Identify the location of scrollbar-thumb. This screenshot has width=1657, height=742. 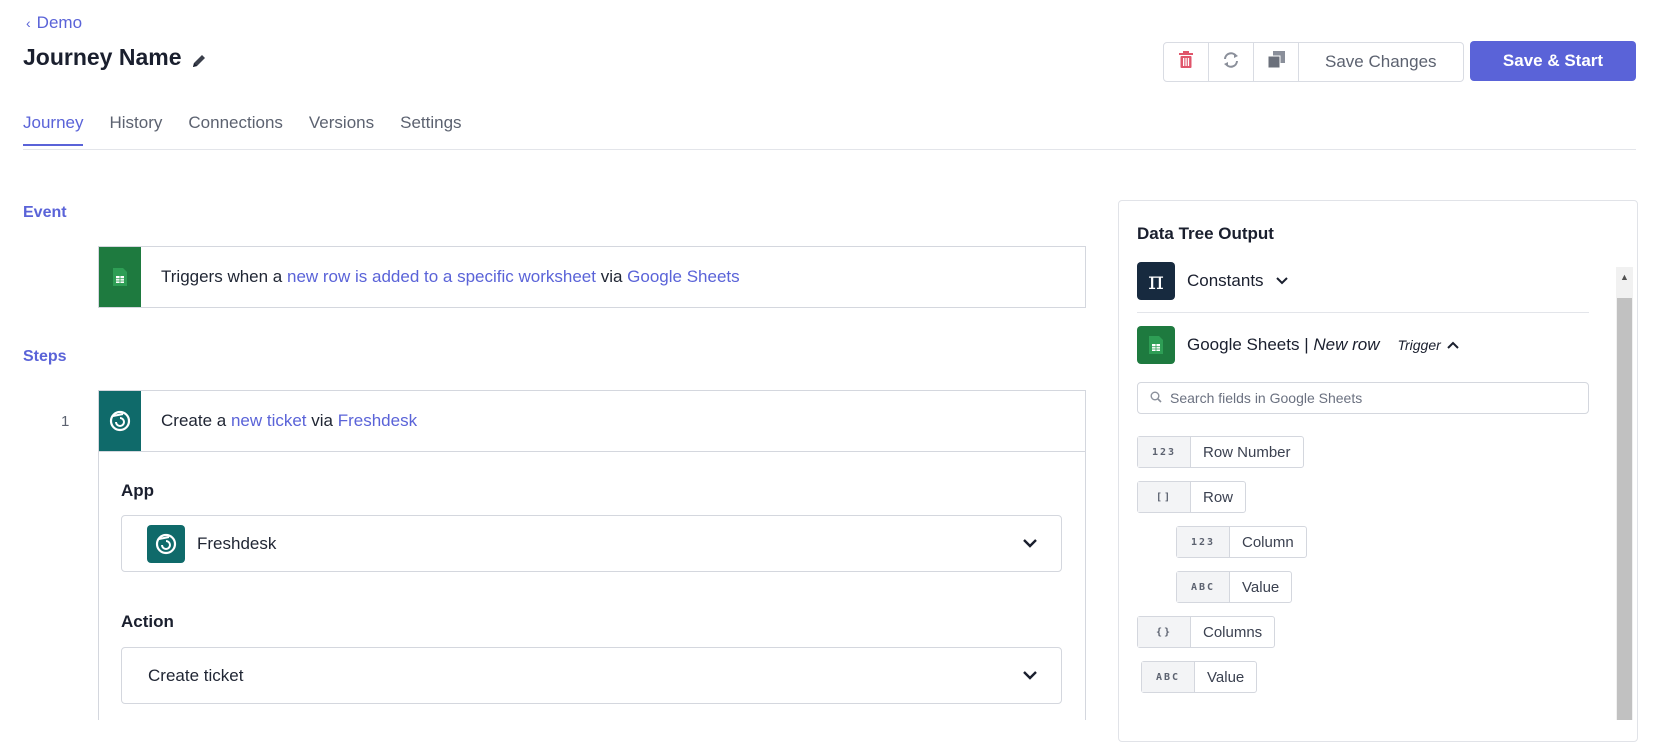
(1624, 509).